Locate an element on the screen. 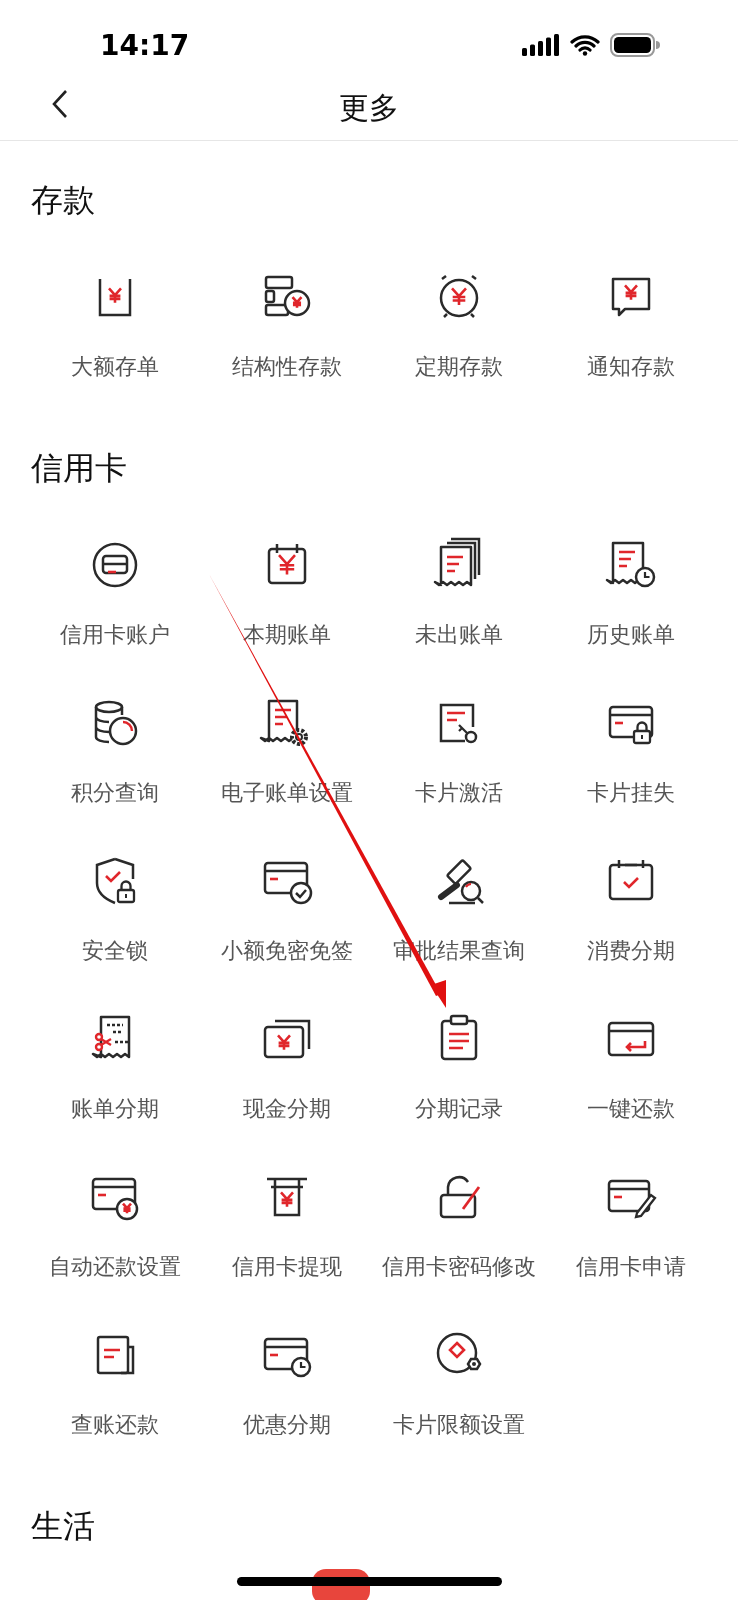 The width and height of the screenshot is (738, 1600). menu-item: 自动还款设置 is located at coordinates (115, 1246).